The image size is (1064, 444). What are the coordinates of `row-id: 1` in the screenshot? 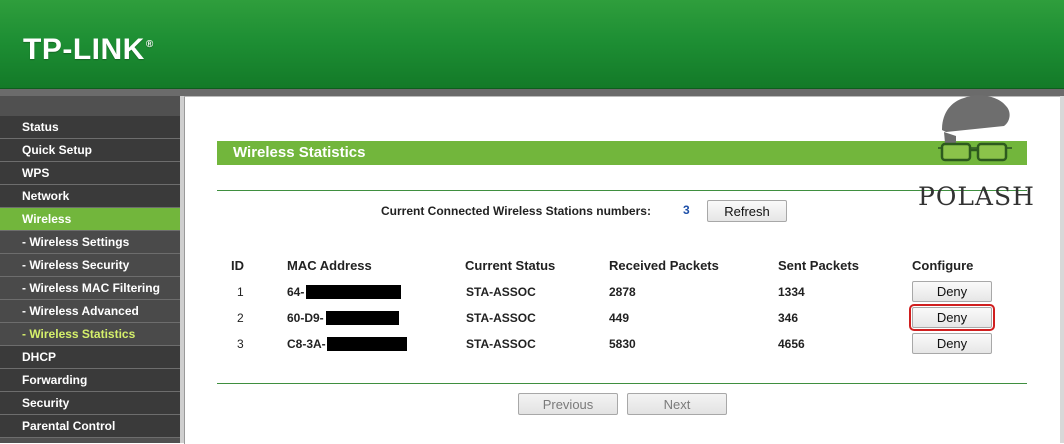 It's located at (240, 292).